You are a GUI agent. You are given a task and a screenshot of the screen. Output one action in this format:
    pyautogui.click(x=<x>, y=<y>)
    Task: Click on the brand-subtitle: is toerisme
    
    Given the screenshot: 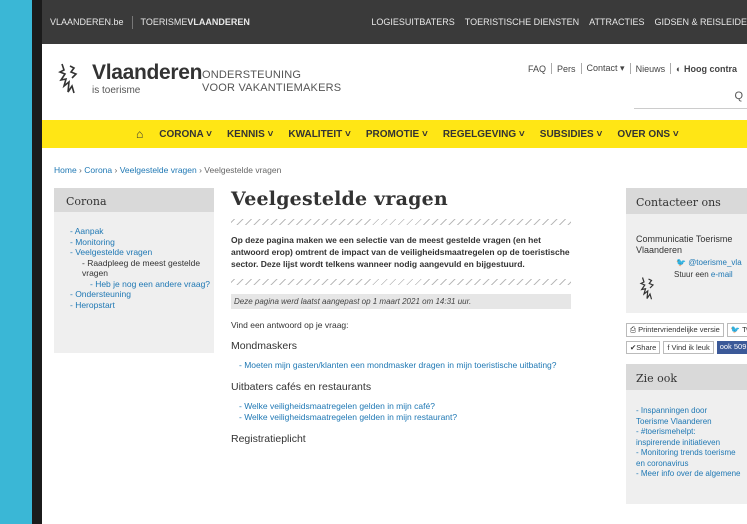 What is the action you would take?
    pyautogui.click(x=116, y=90)
    